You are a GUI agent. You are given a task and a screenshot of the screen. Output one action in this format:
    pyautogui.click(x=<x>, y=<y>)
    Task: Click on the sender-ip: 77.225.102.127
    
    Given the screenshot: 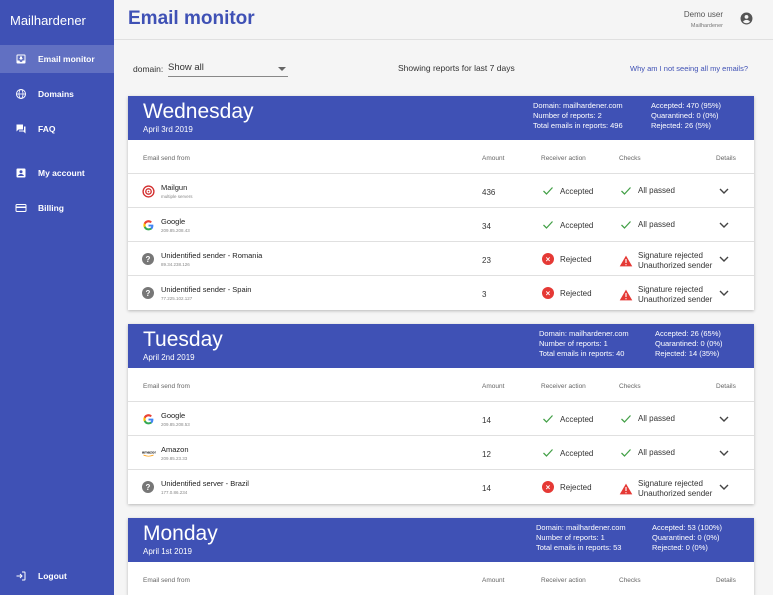 What is the action you would take?
    pyautogui.click(x=177, y=298)
    